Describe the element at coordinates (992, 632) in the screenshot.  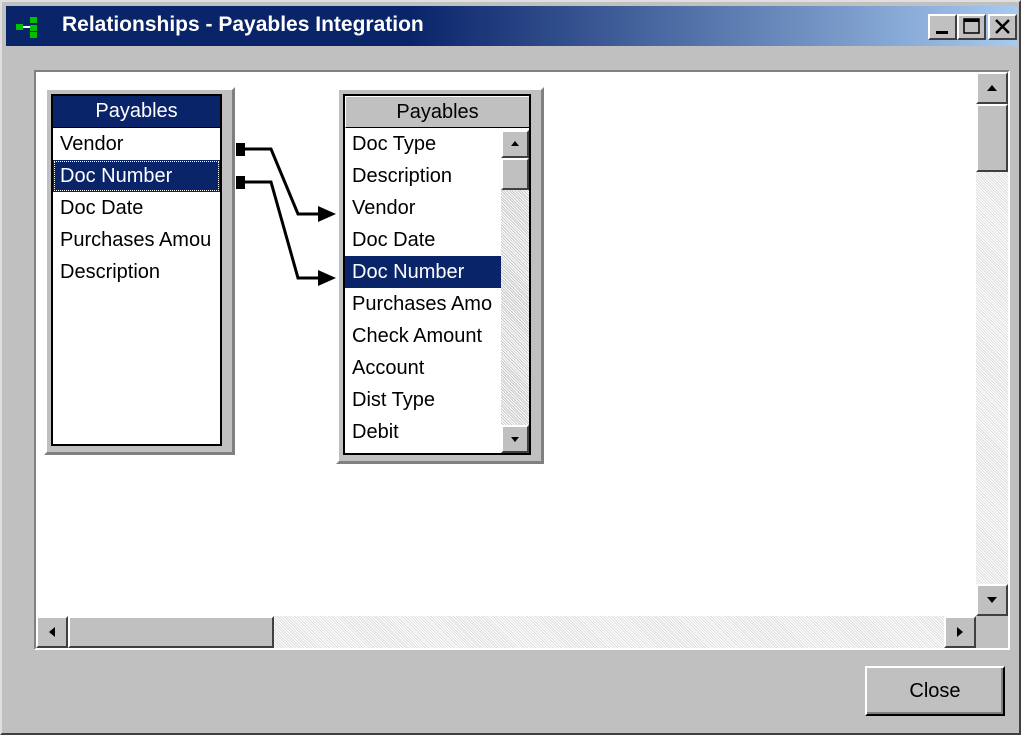
I see `scrollbar-corner` at that location.